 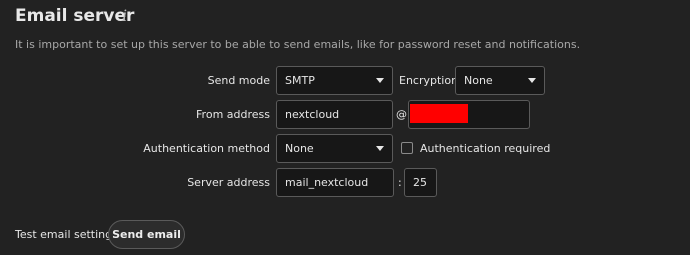 What do you see at coordinates (124, 16) in the screenshot?
I see `info-icon: i` at bounding box center [124, 16].